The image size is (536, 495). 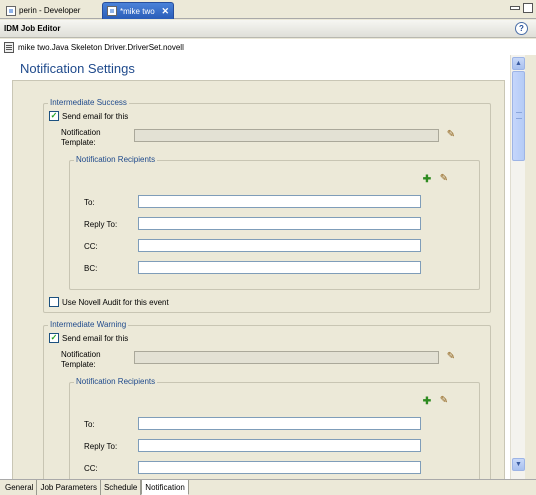 I want to click on tab-perin-developer: perin - Developer, so click(x=50, y=10).